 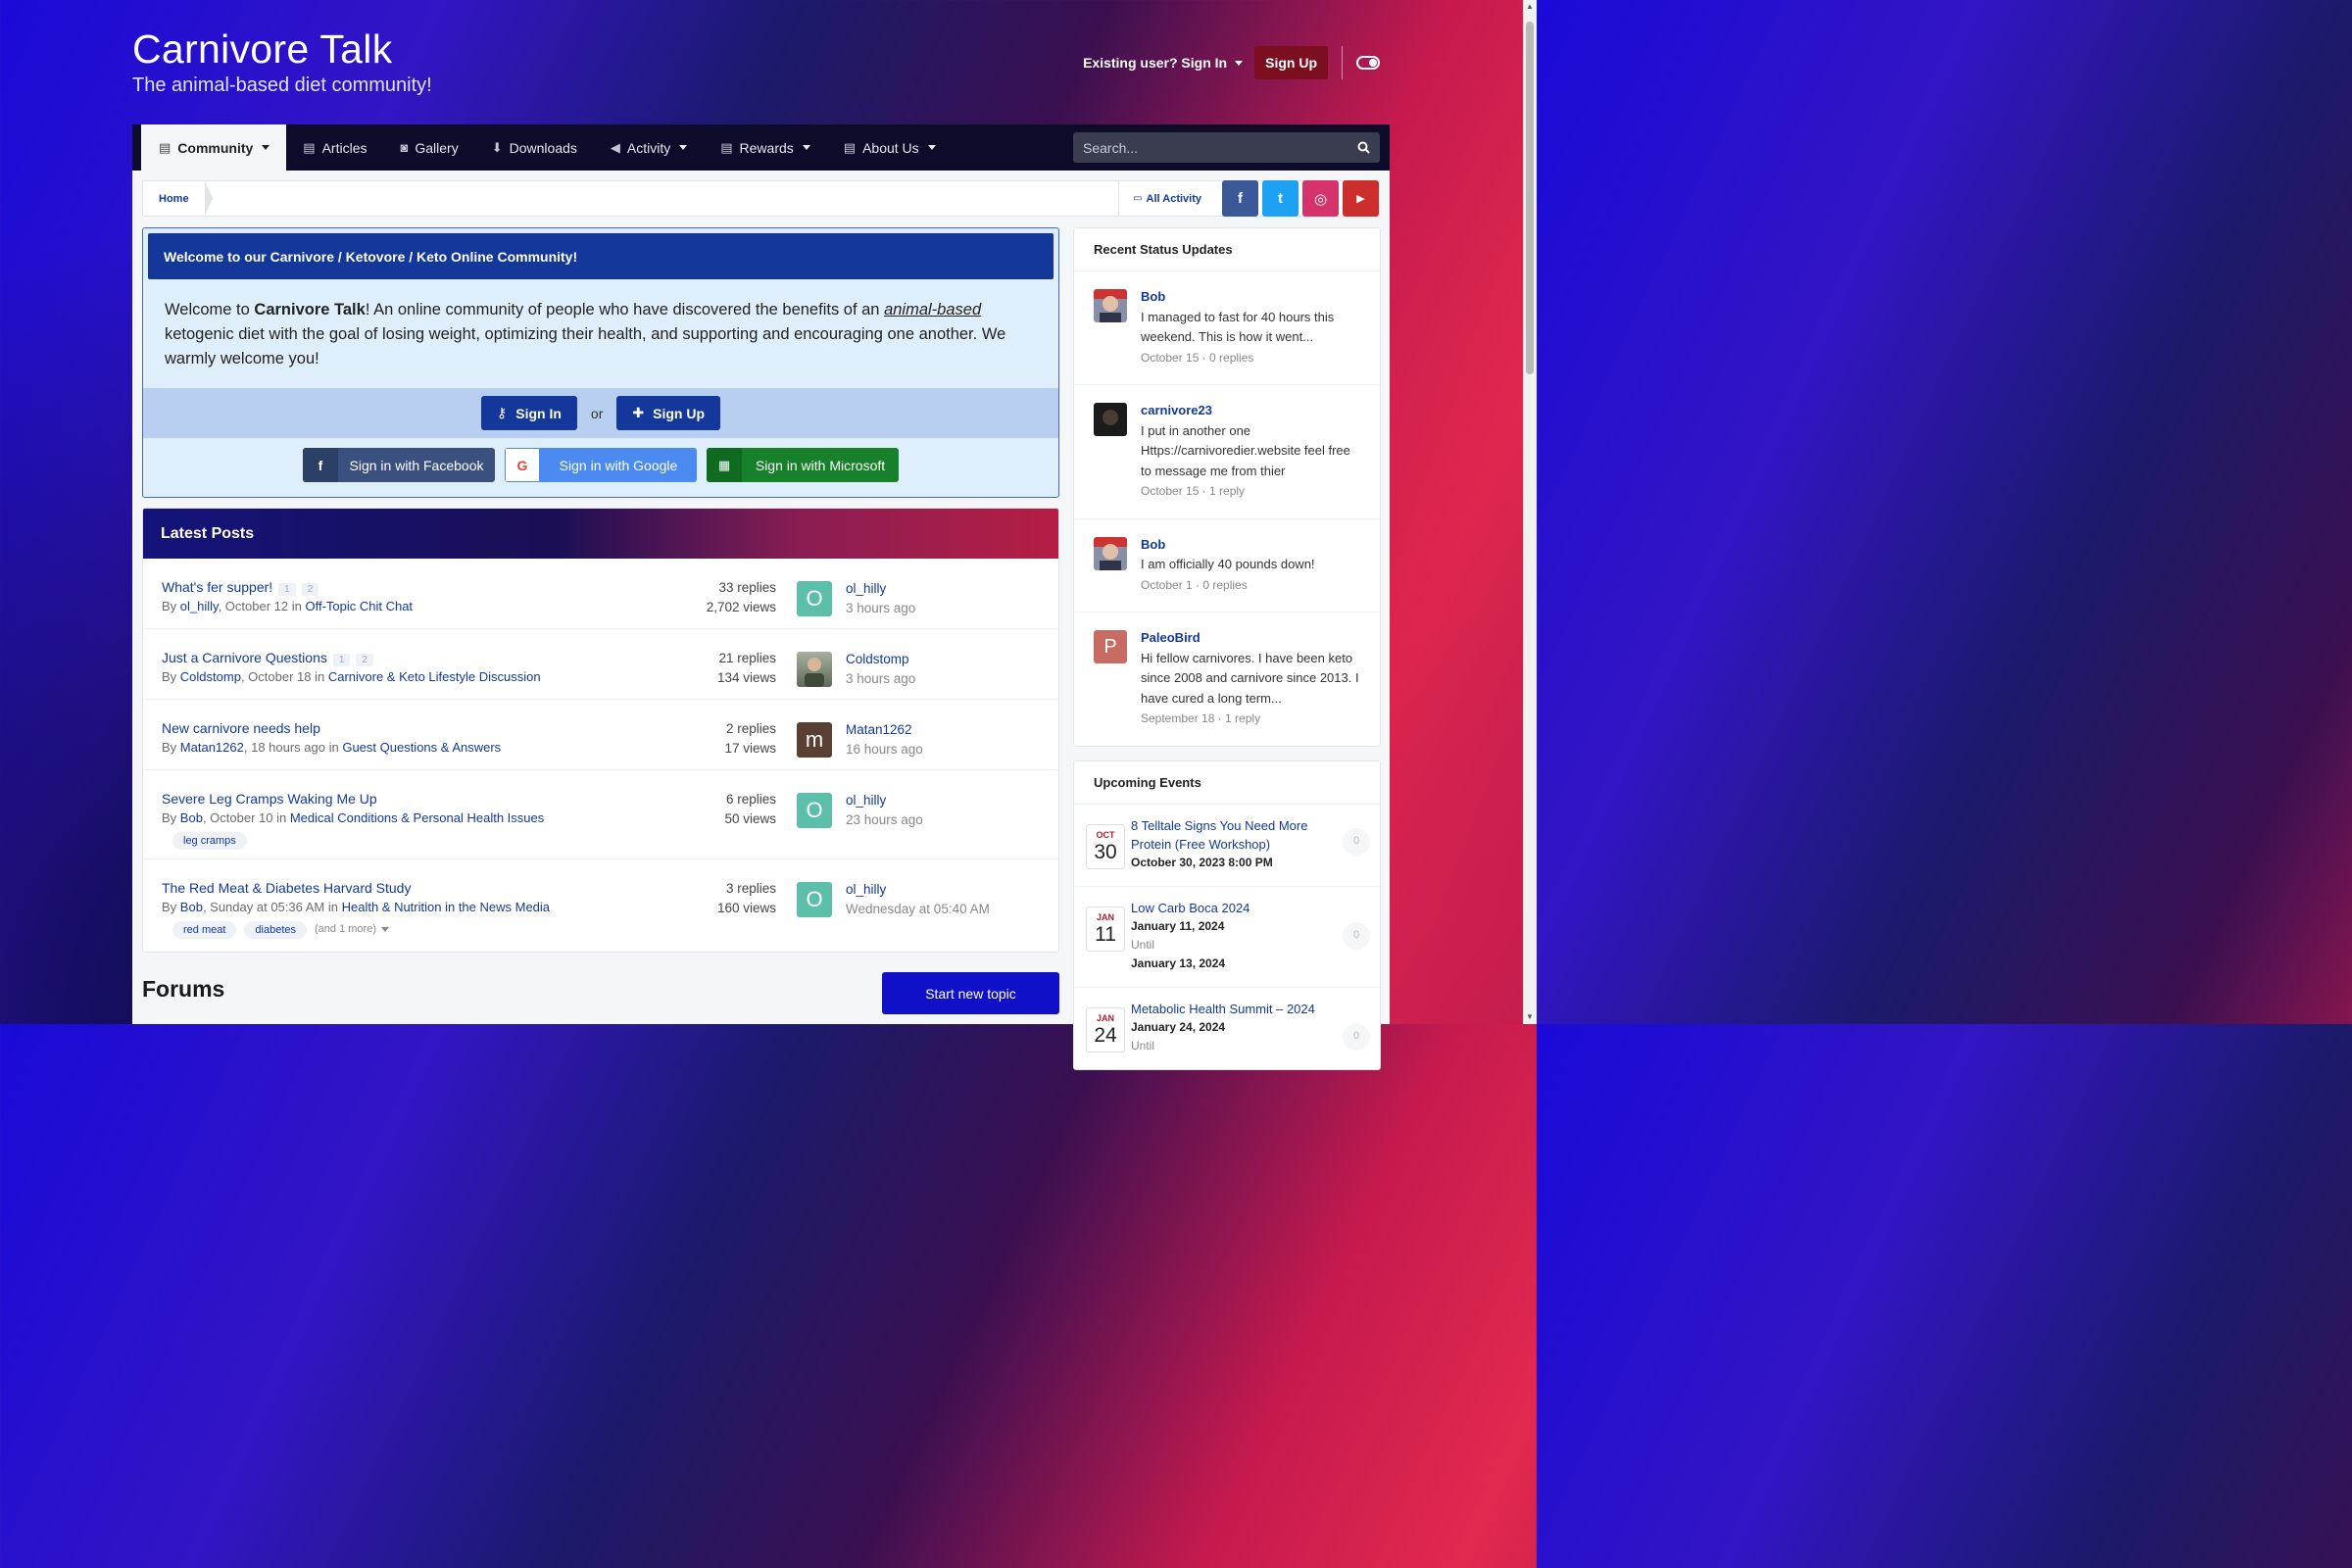 What do you see at coordinates (1280, 198) in the screenshot?
I see `twitter-icon: t` at bounding box center [1280, 198].